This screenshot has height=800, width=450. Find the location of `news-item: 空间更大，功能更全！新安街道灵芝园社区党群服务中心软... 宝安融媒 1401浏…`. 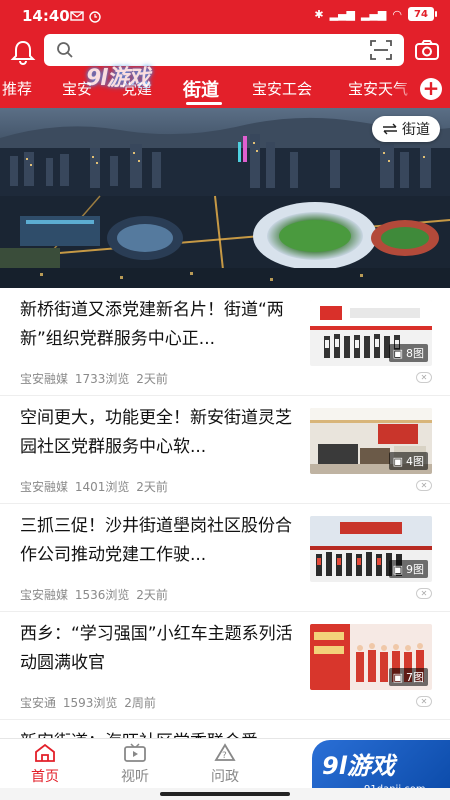

news-item: 空间更大，功能更全！新安街道灵芝园社区党群服务中心软... 宝安融媒 1401浏… is located at coordinates (225, 450).